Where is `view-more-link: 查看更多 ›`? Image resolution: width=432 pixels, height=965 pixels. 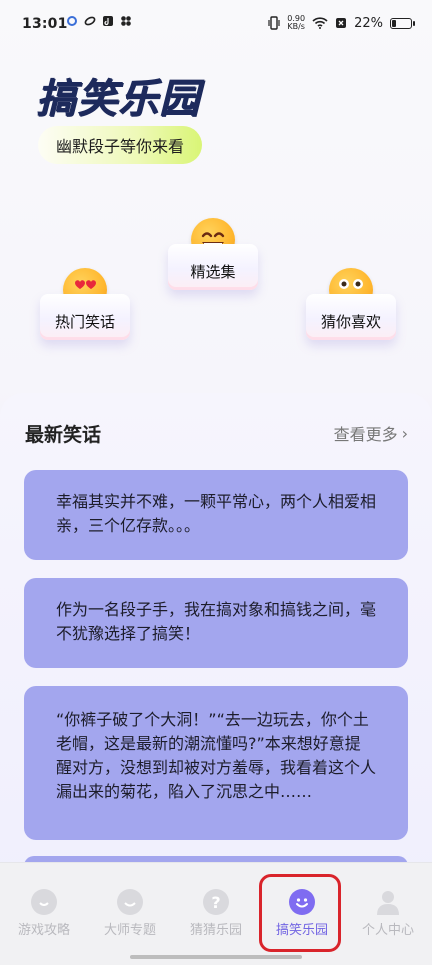
view-more-link: 查看更多 › is located at coordinates (371, 433).